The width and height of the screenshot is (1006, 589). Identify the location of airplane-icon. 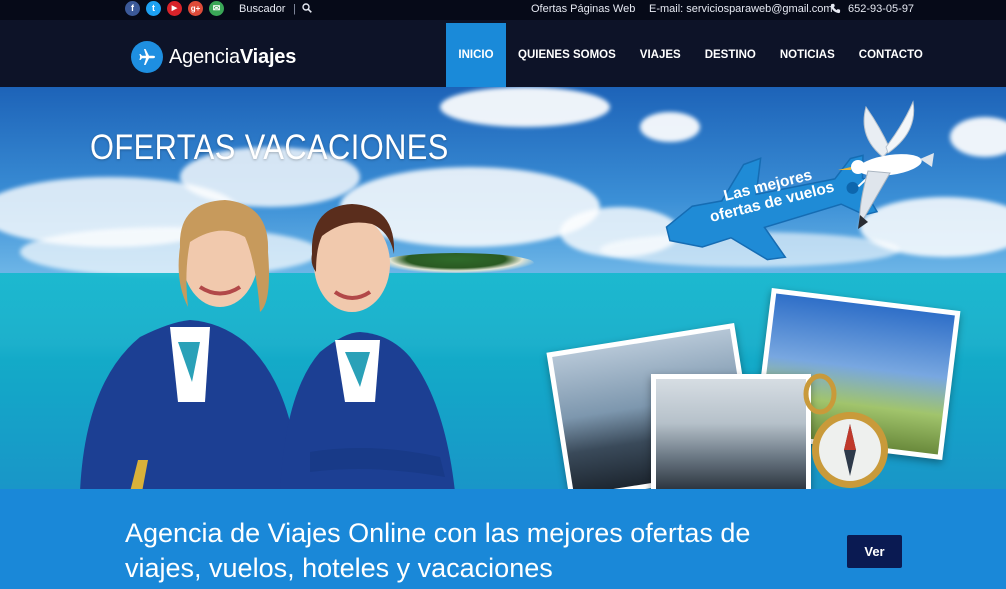
(147, 57).